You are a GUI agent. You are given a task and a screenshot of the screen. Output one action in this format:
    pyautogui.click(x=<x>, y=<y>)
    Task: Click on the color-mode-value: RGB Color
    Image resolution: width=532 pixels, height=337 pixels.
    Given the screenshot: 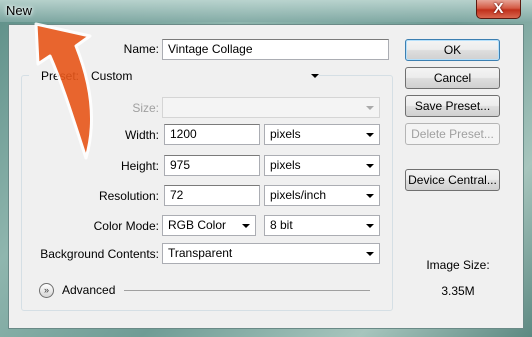 What is the action you would take?
    pyautogui.click(x=197, y=225)
    